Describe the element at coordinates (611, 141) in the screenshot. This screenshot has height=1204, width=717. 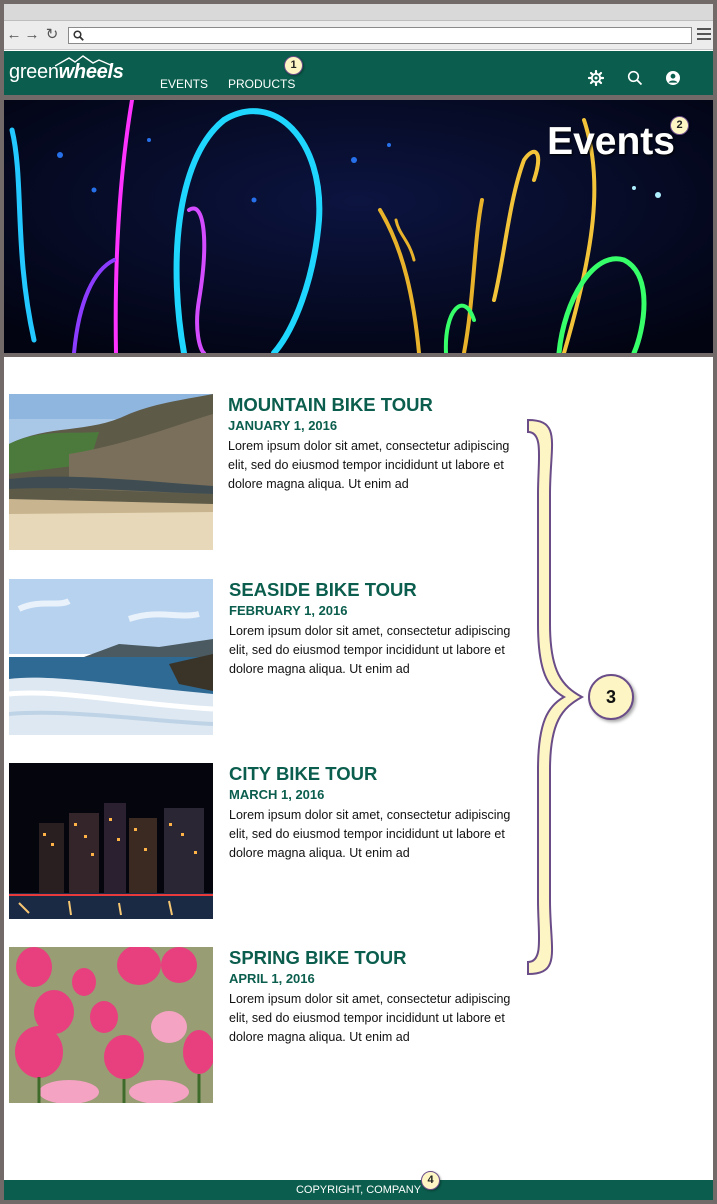
I see `page-title: Events` at that location.